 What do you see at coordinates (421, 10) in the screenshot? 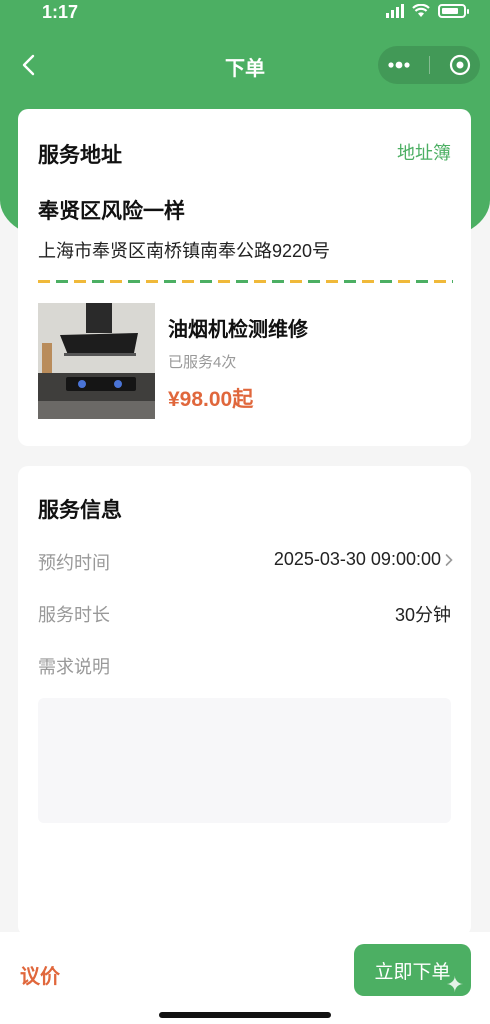
I see `wifi-icon` at bounding box center [421, 10].